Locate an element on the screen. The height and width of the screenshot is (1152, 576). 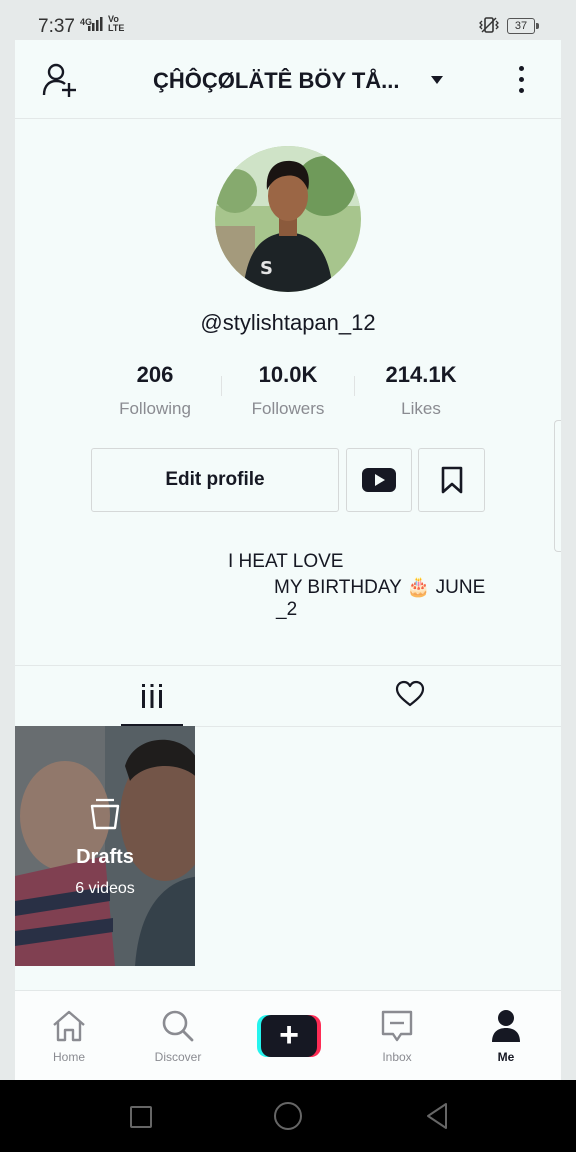
bio-line: I HEAT LOVE is located at coordinates (286, 561).